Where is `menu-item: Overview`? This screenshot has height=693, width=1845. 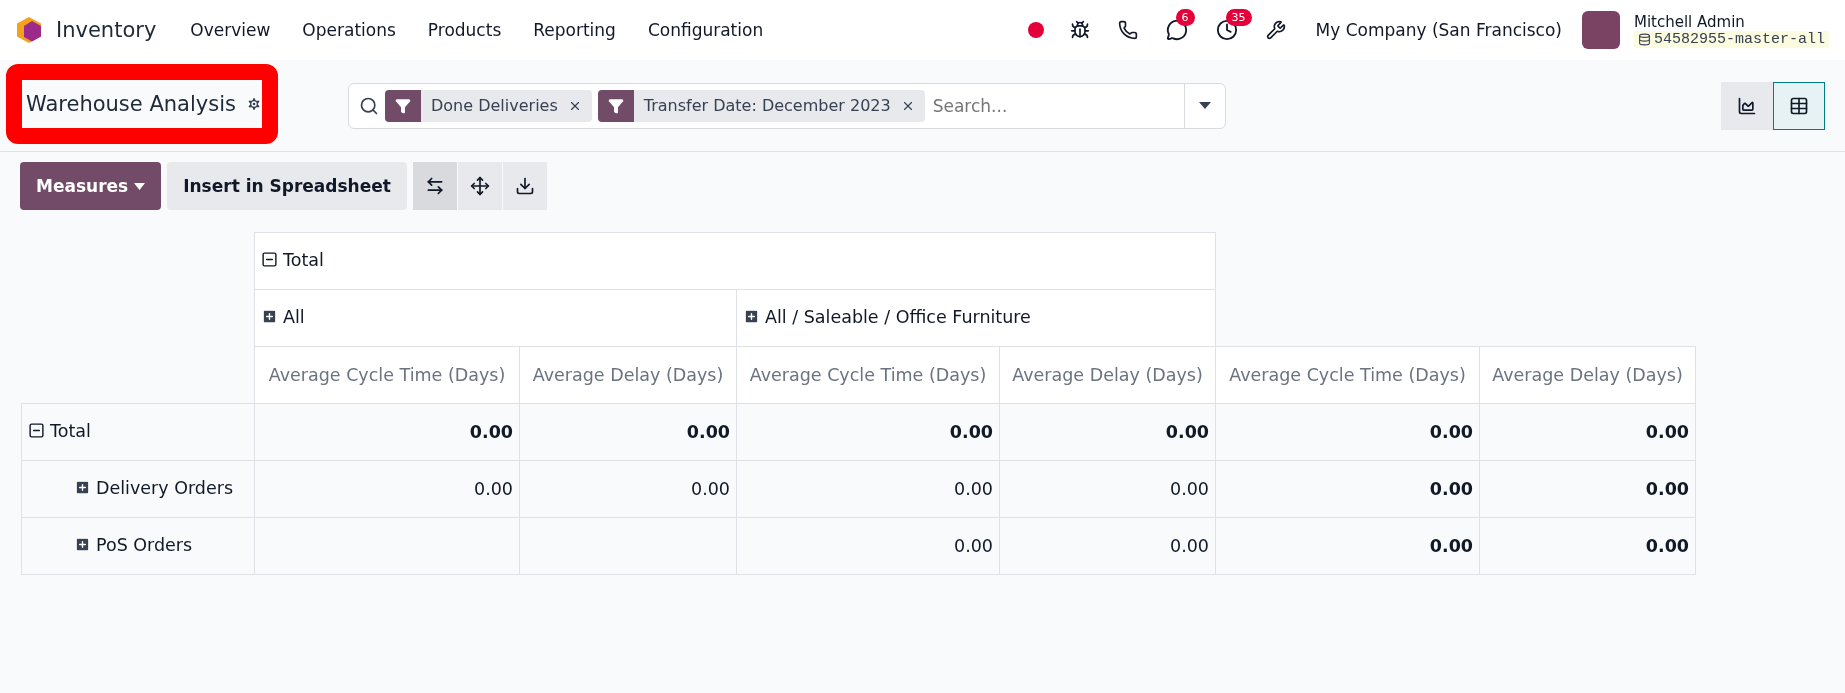 menu-item: Overview is located at coordinates (230, 30).